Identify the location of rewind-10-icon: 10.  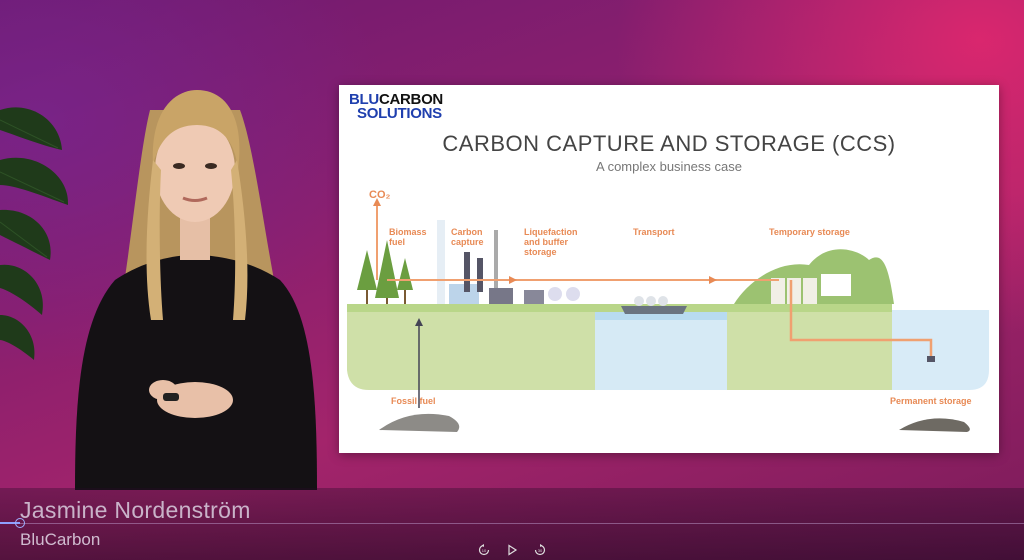
(484, 550).